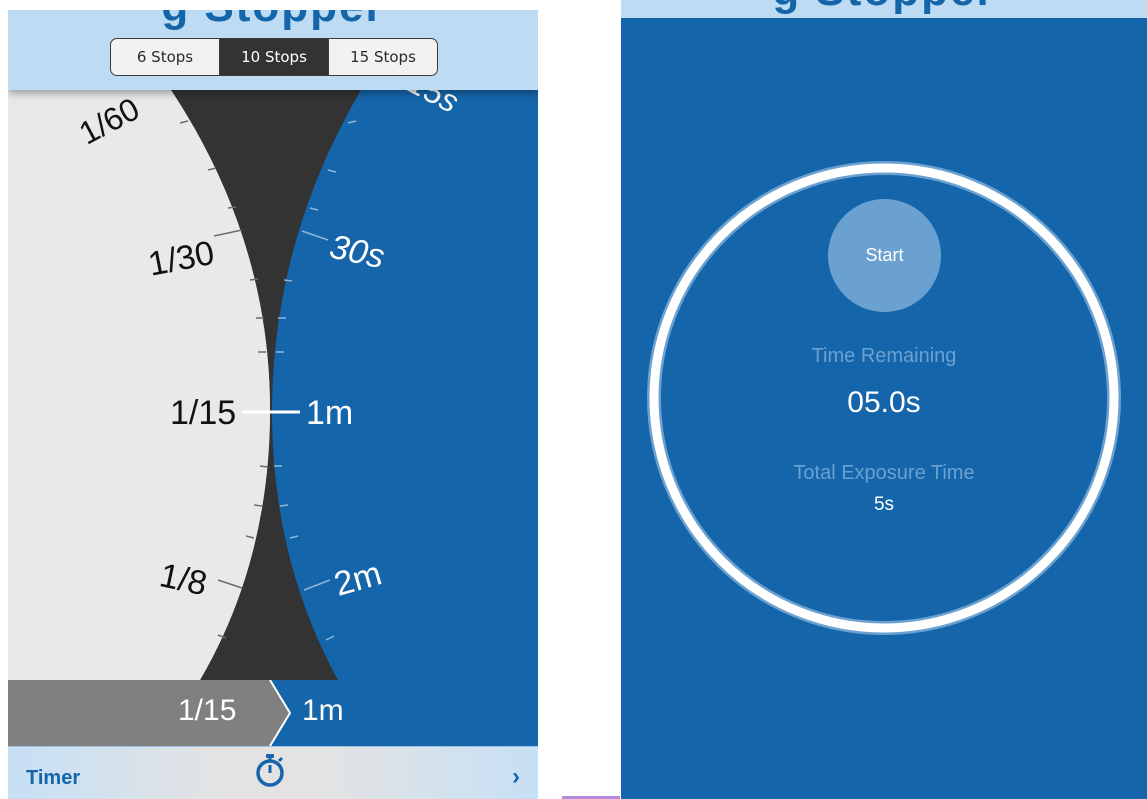  I want to click on stopwatch-icon, so click(270, 770).